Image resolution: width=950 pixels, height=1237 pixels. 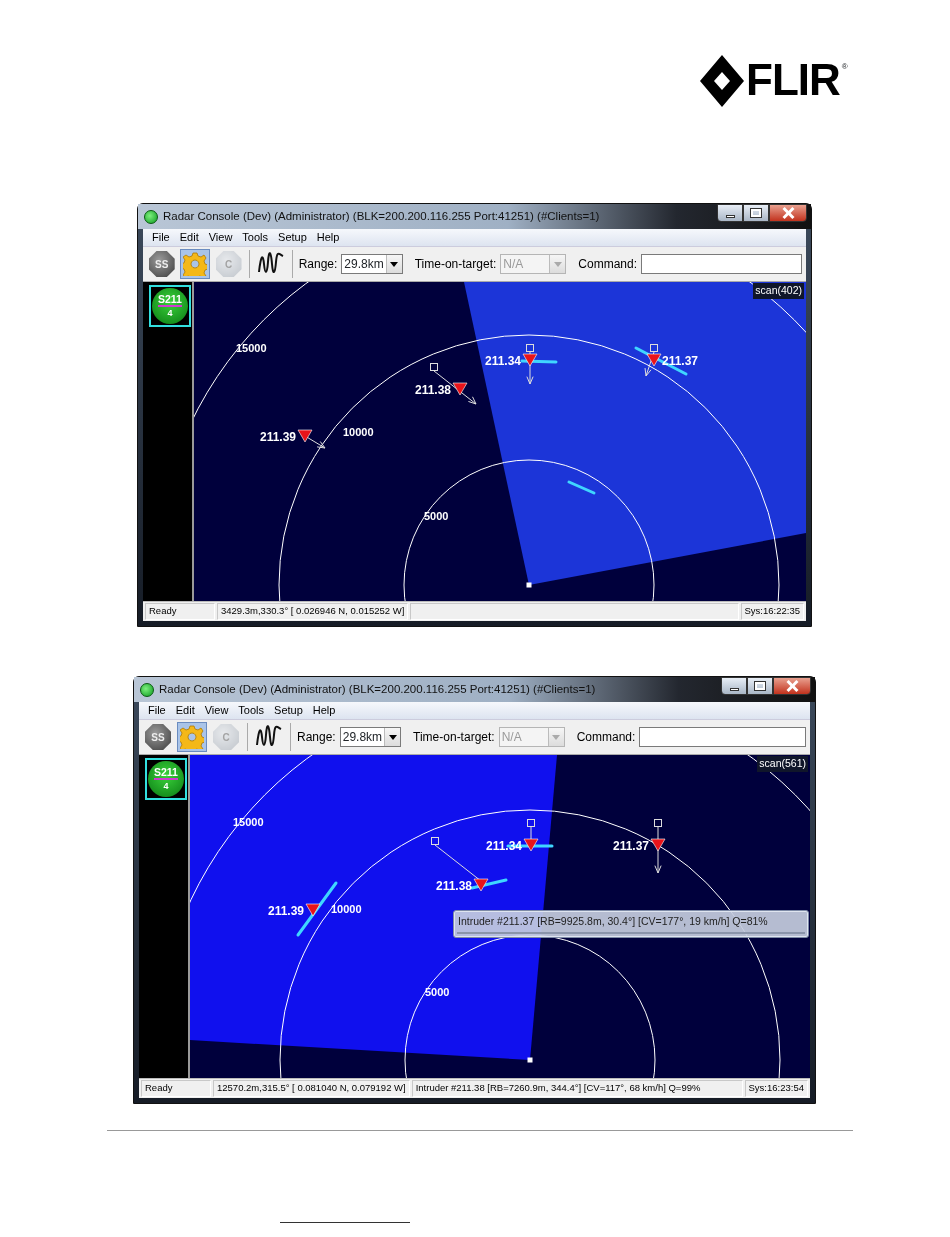 I want to click on registered-mark: ®, so click(x=844, y=67).